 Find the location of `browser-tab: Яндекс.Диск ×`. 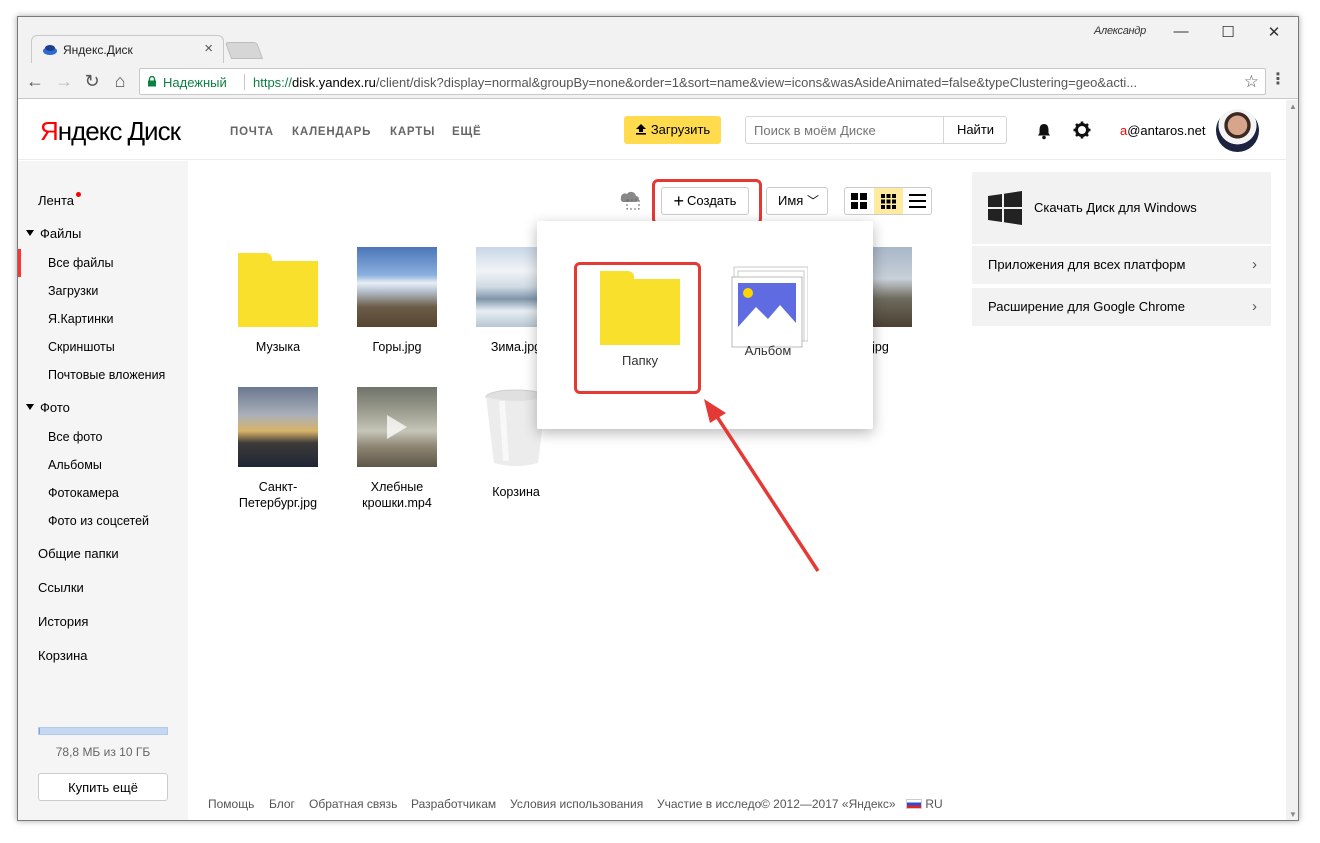

browser-tab: Яндекс.Диск × is located at coordinates (127, 49).